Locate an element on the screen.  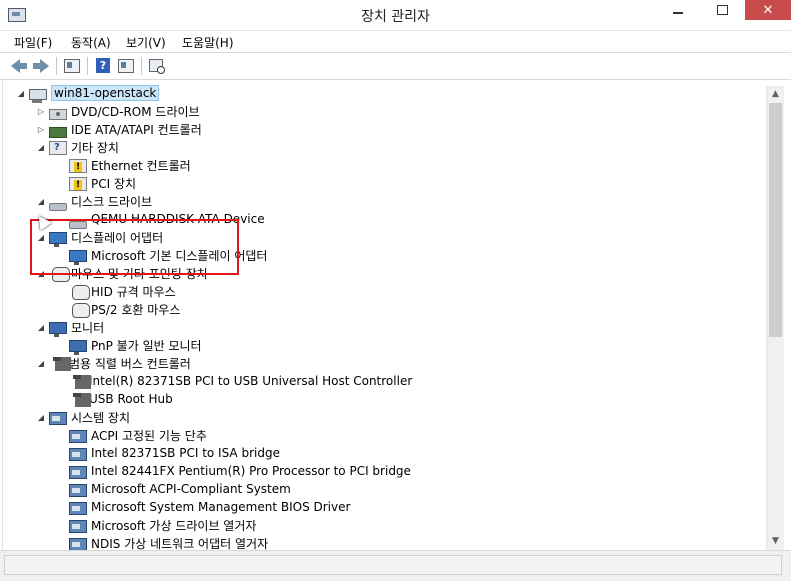
tree-item-ps2-mouse: PS/2 호환 마우스 is located at coordinates (124, 309).